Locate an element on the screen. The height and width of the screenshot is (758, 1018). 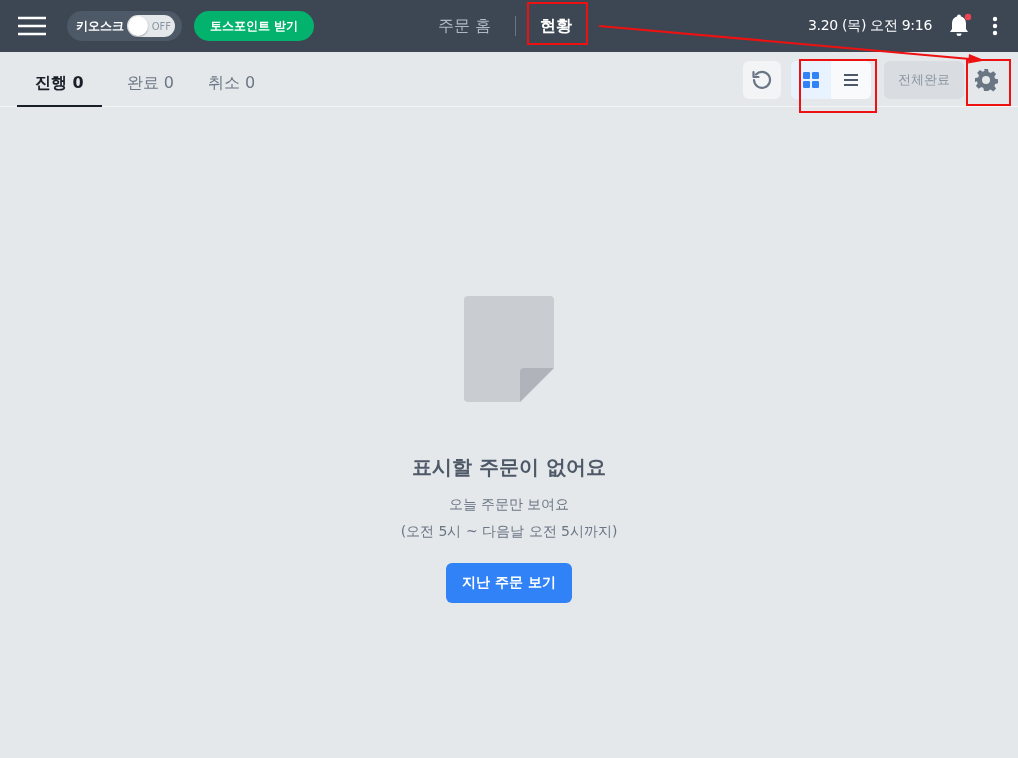
status-tab: 진행 0 is located at coordinates (59, 84).